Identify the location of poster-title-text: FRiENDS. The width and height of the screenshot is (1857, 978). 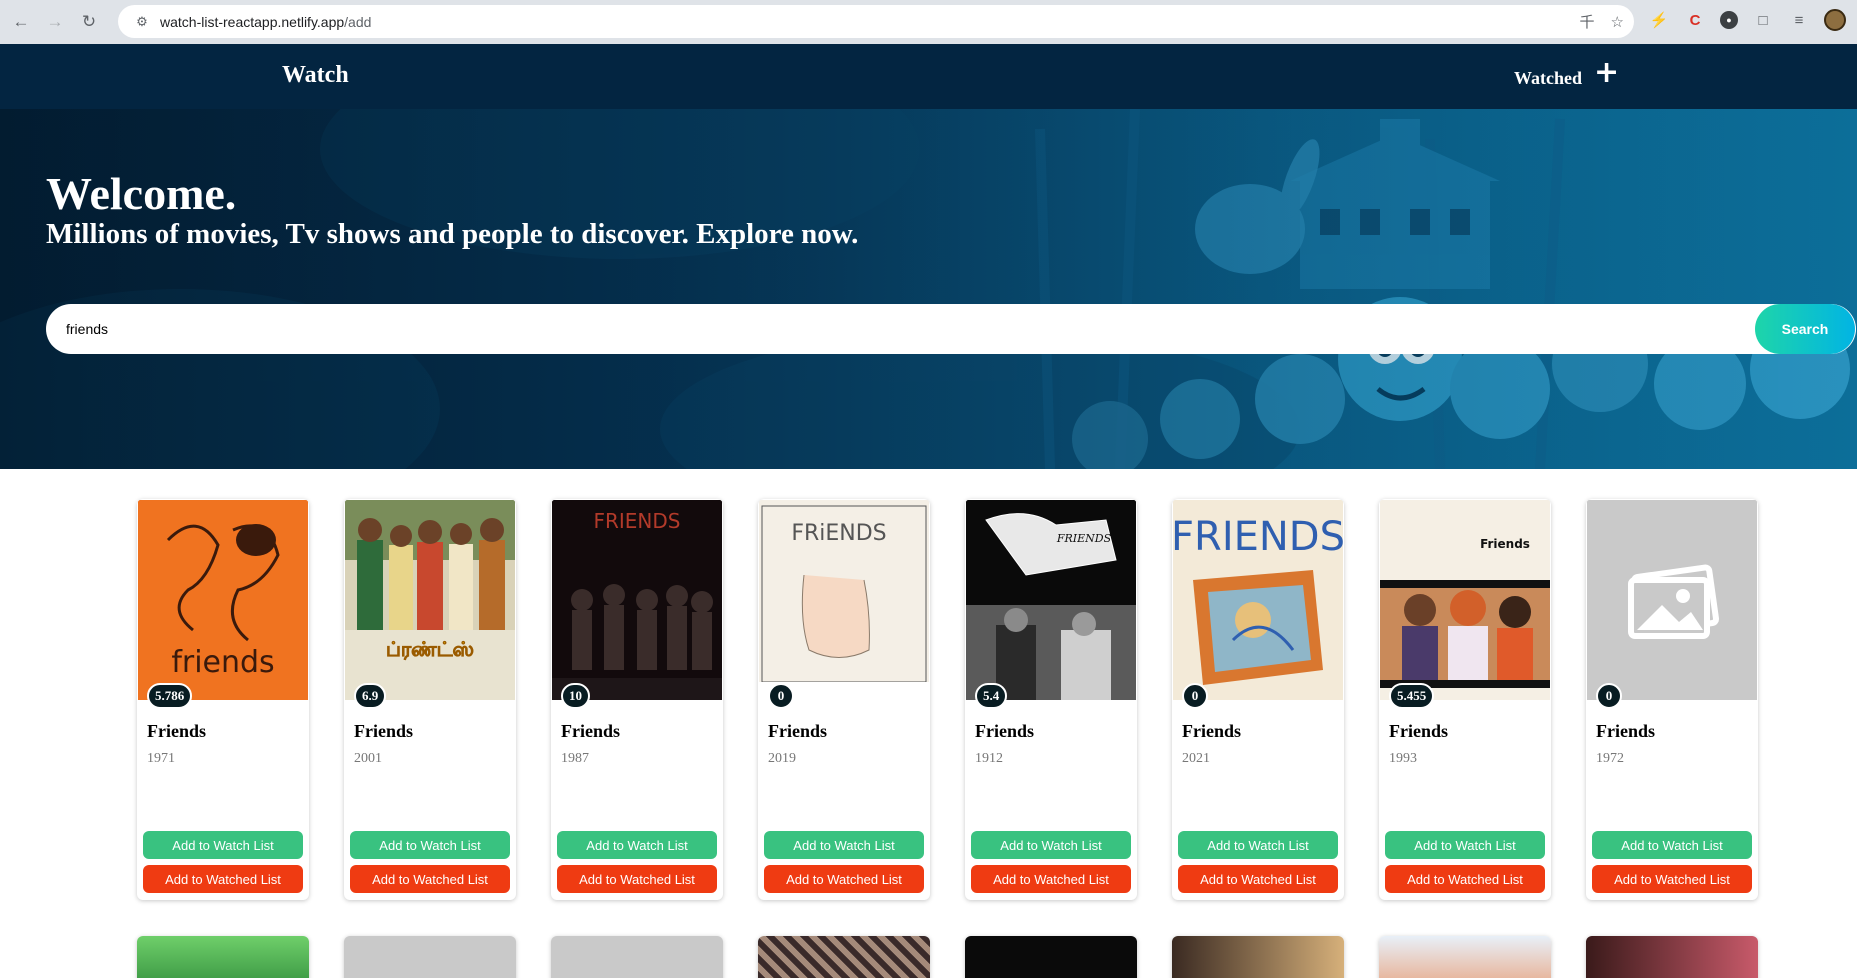
(838, 533).